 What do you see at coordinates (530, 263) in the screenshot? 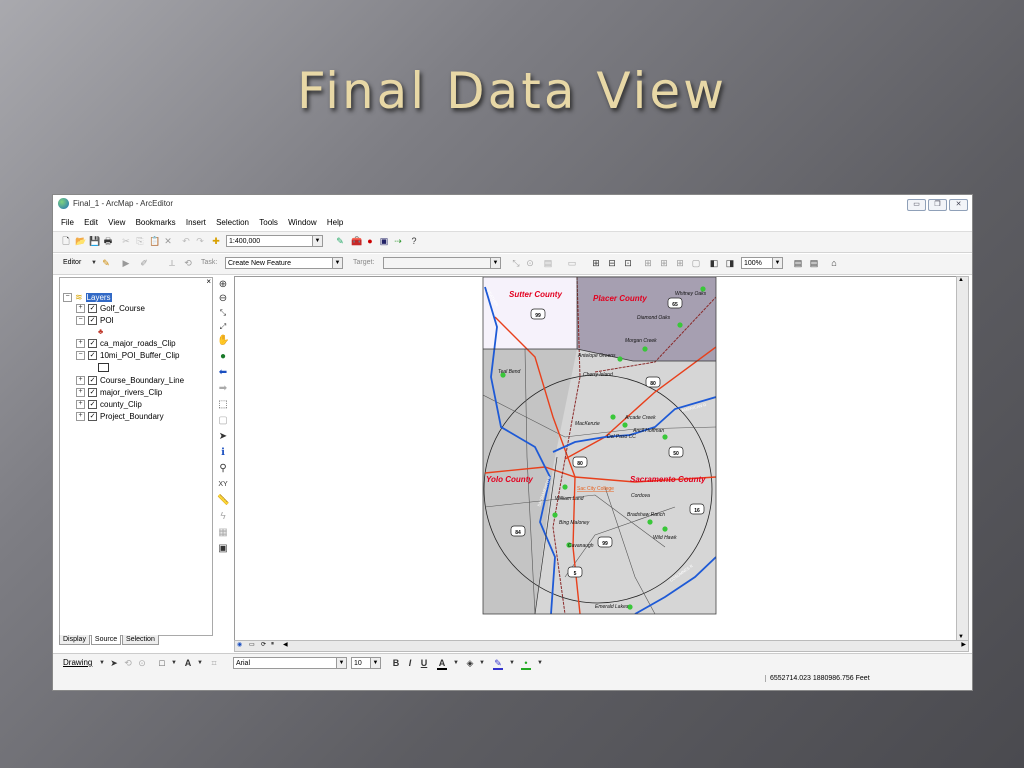
I see `attributes-icon: ⊙` at bounding box center [530, 263].